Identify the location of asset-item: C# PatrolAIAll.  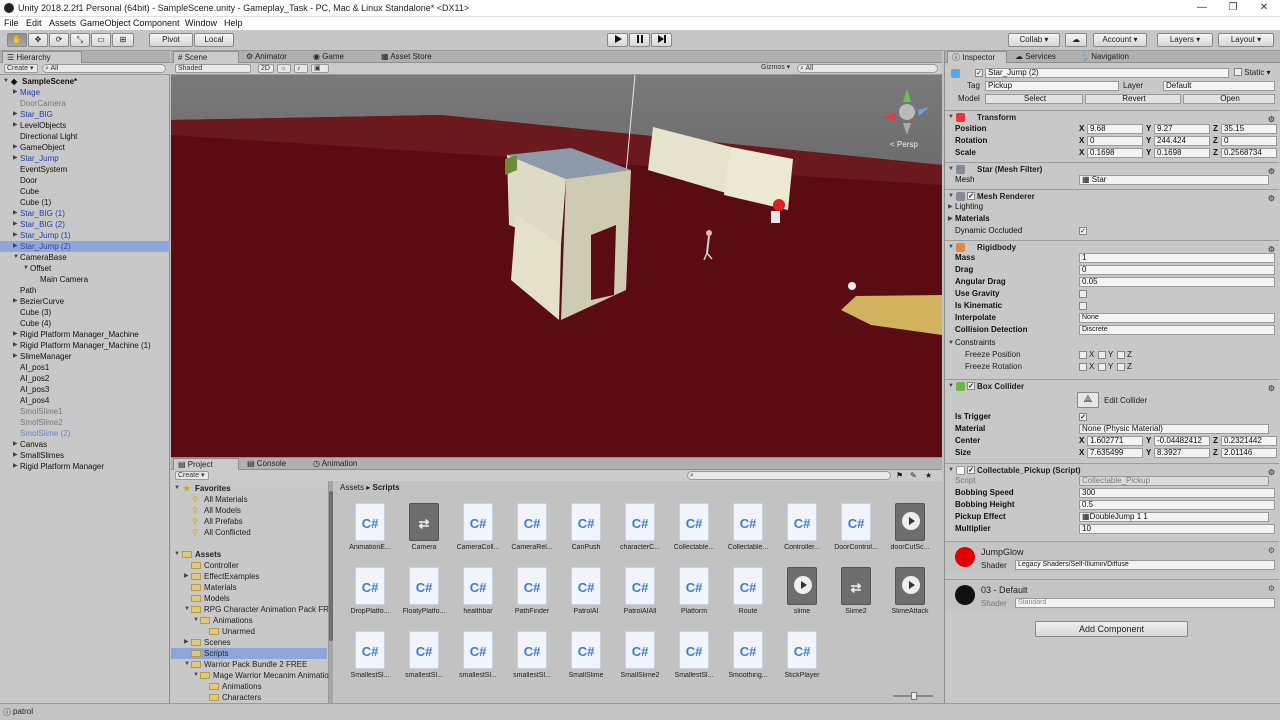
(640, 598).